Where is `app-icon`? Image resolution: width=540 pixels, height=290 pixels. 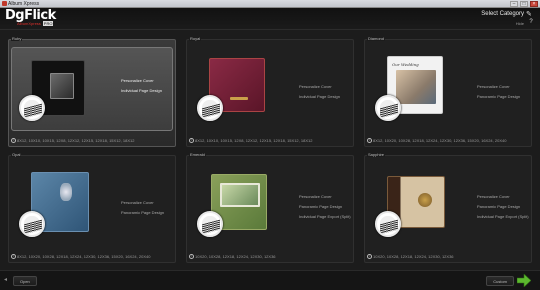
app-icon is located at coordinates (4, 3).